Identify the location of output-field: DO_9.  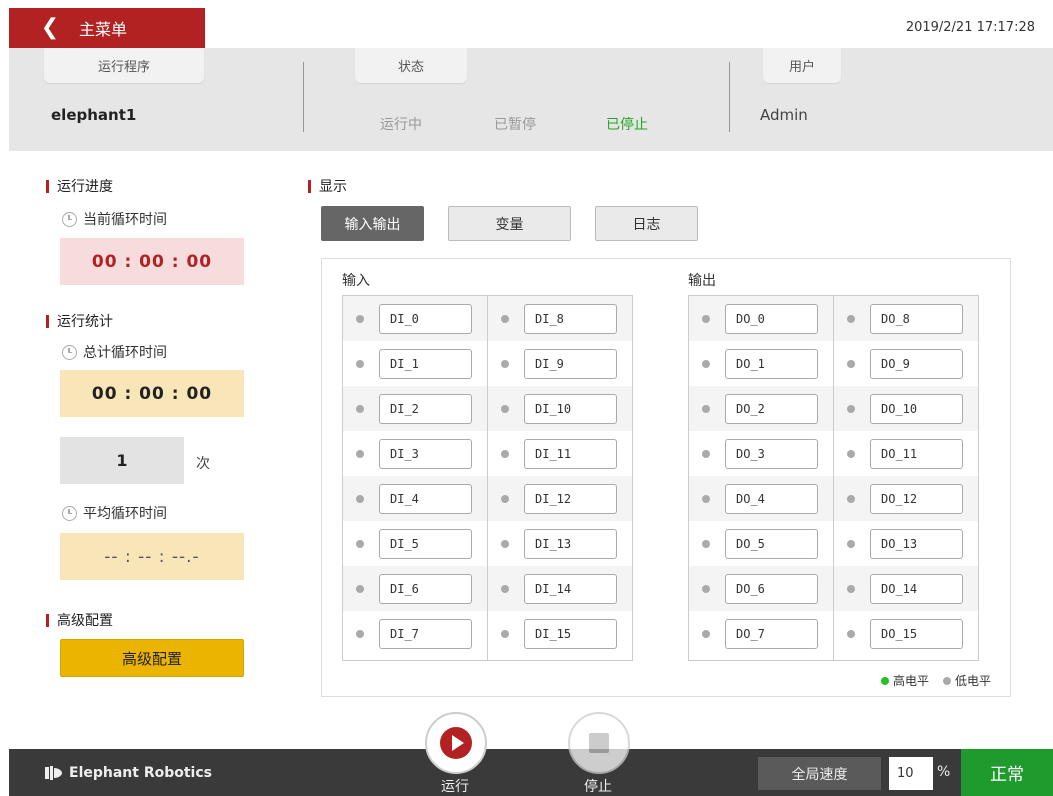
(916, 363).